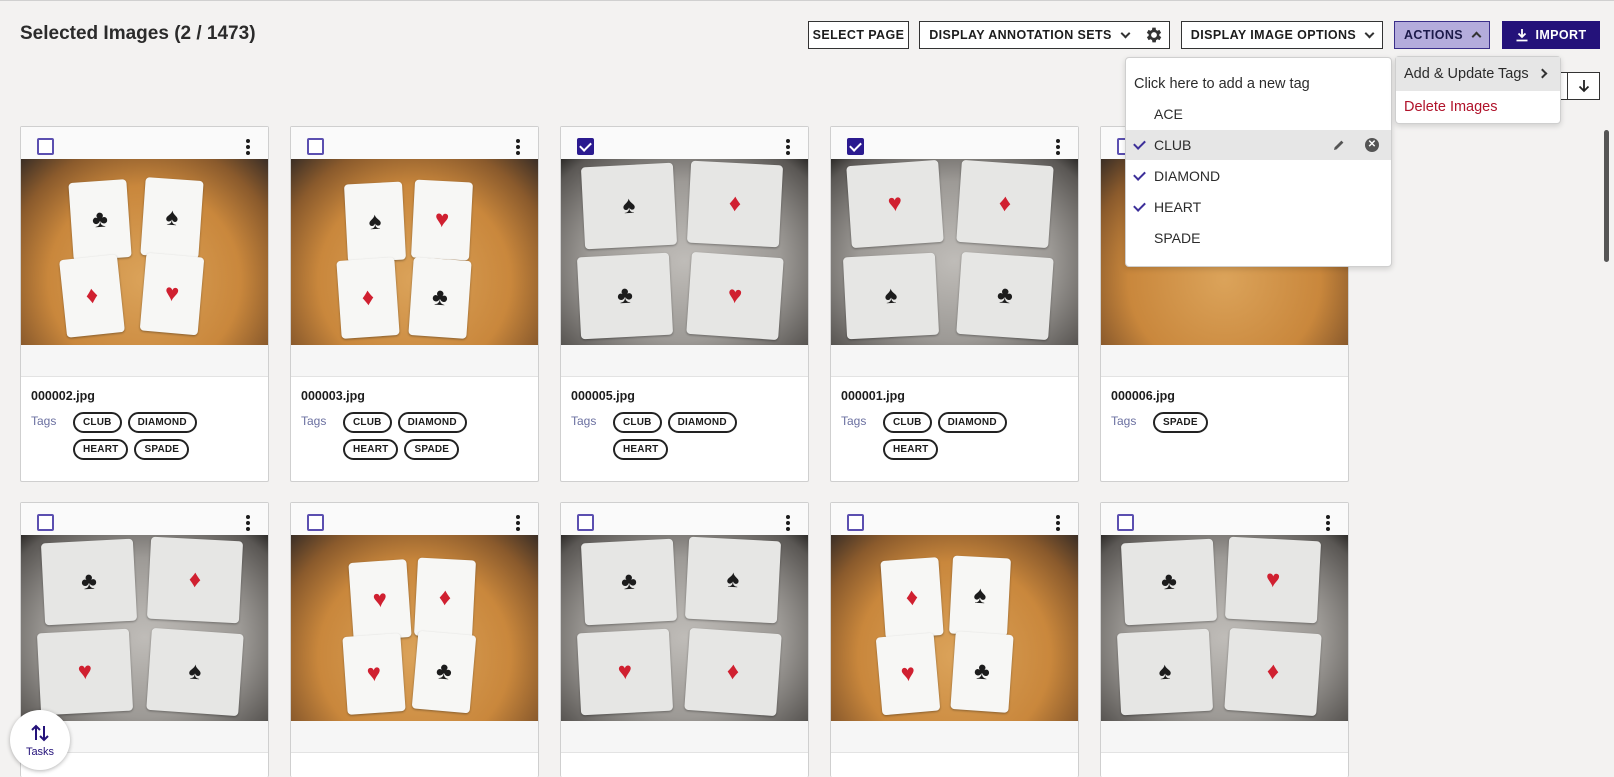  Describe the element at coordinates (1168, 114) in the screenshot. I see `tag-option-label: ACE` at that location.